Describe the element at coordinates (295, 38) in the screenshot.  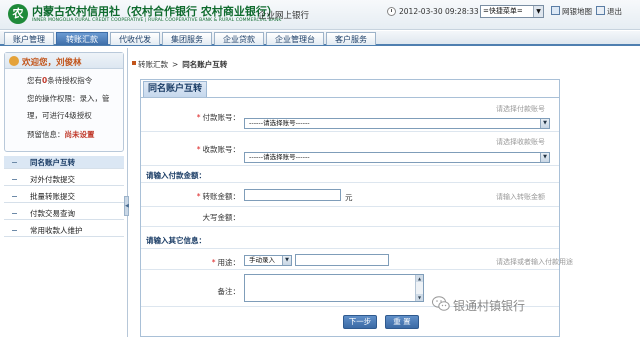
I see `tab-enterprise-console: 企业管理台` at that location.